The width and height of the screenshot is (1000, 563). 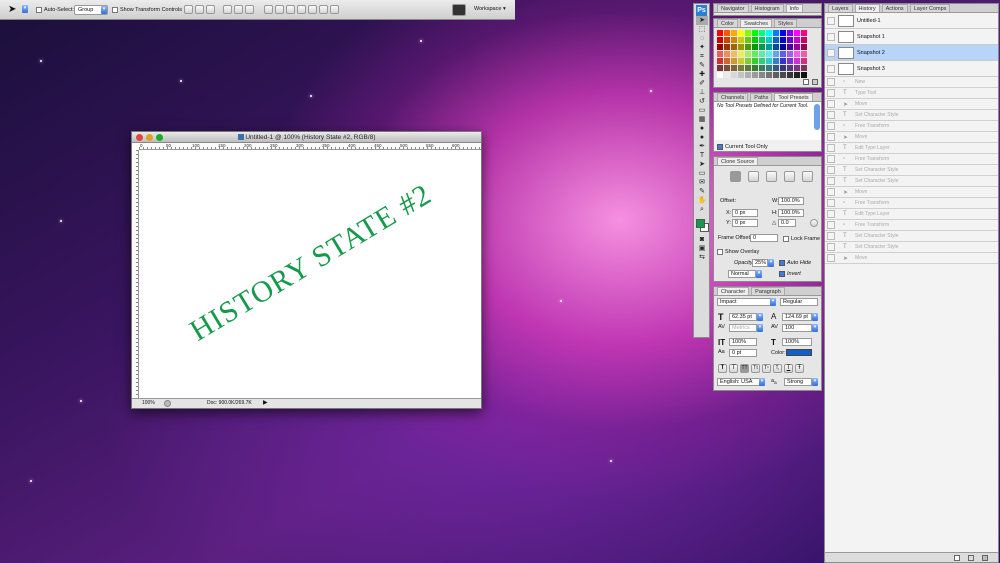 What do you see at coordinates (791, 201) in the screenshot?
I see `w-field: 100.0%` at bounding box center [791, 201].